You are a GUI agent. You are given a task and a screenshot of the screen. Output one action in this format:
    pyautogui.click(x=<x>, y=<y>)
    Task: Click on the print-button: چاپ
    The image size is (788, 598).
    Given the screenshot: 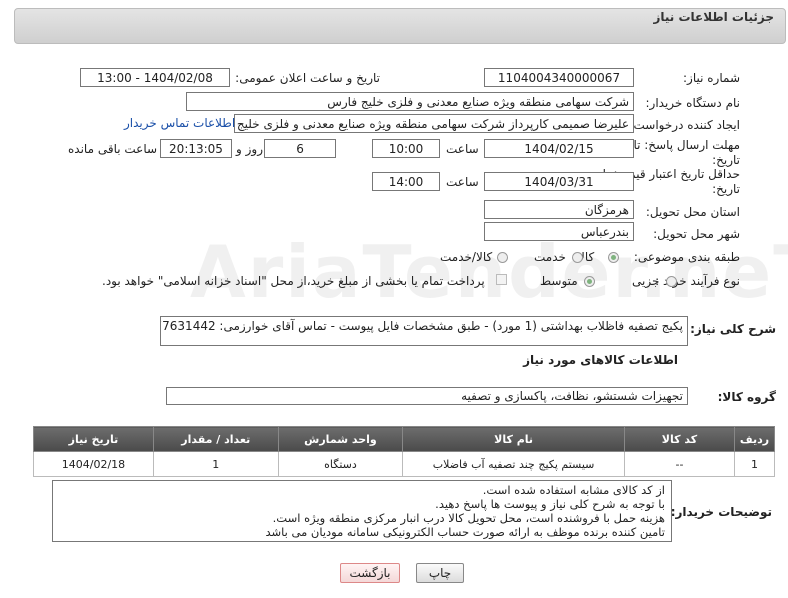 What is the action you would take?
    pyautogui.click(x=440, y=573)
    